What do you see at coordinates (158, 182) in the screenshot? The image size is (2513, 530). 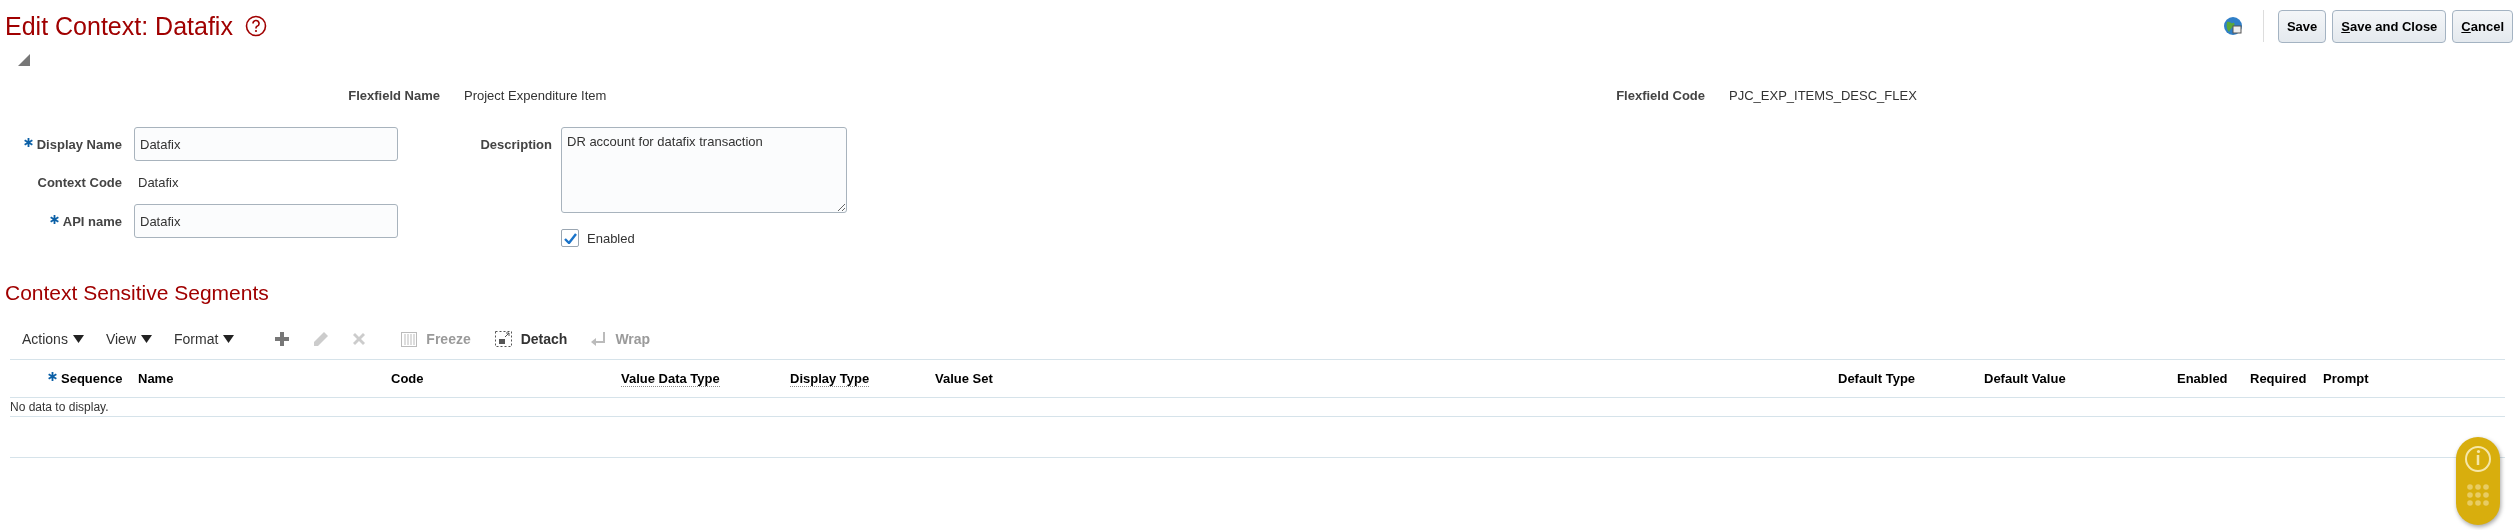 I see `field-value: Datafix` at bounding box center [158, 182].